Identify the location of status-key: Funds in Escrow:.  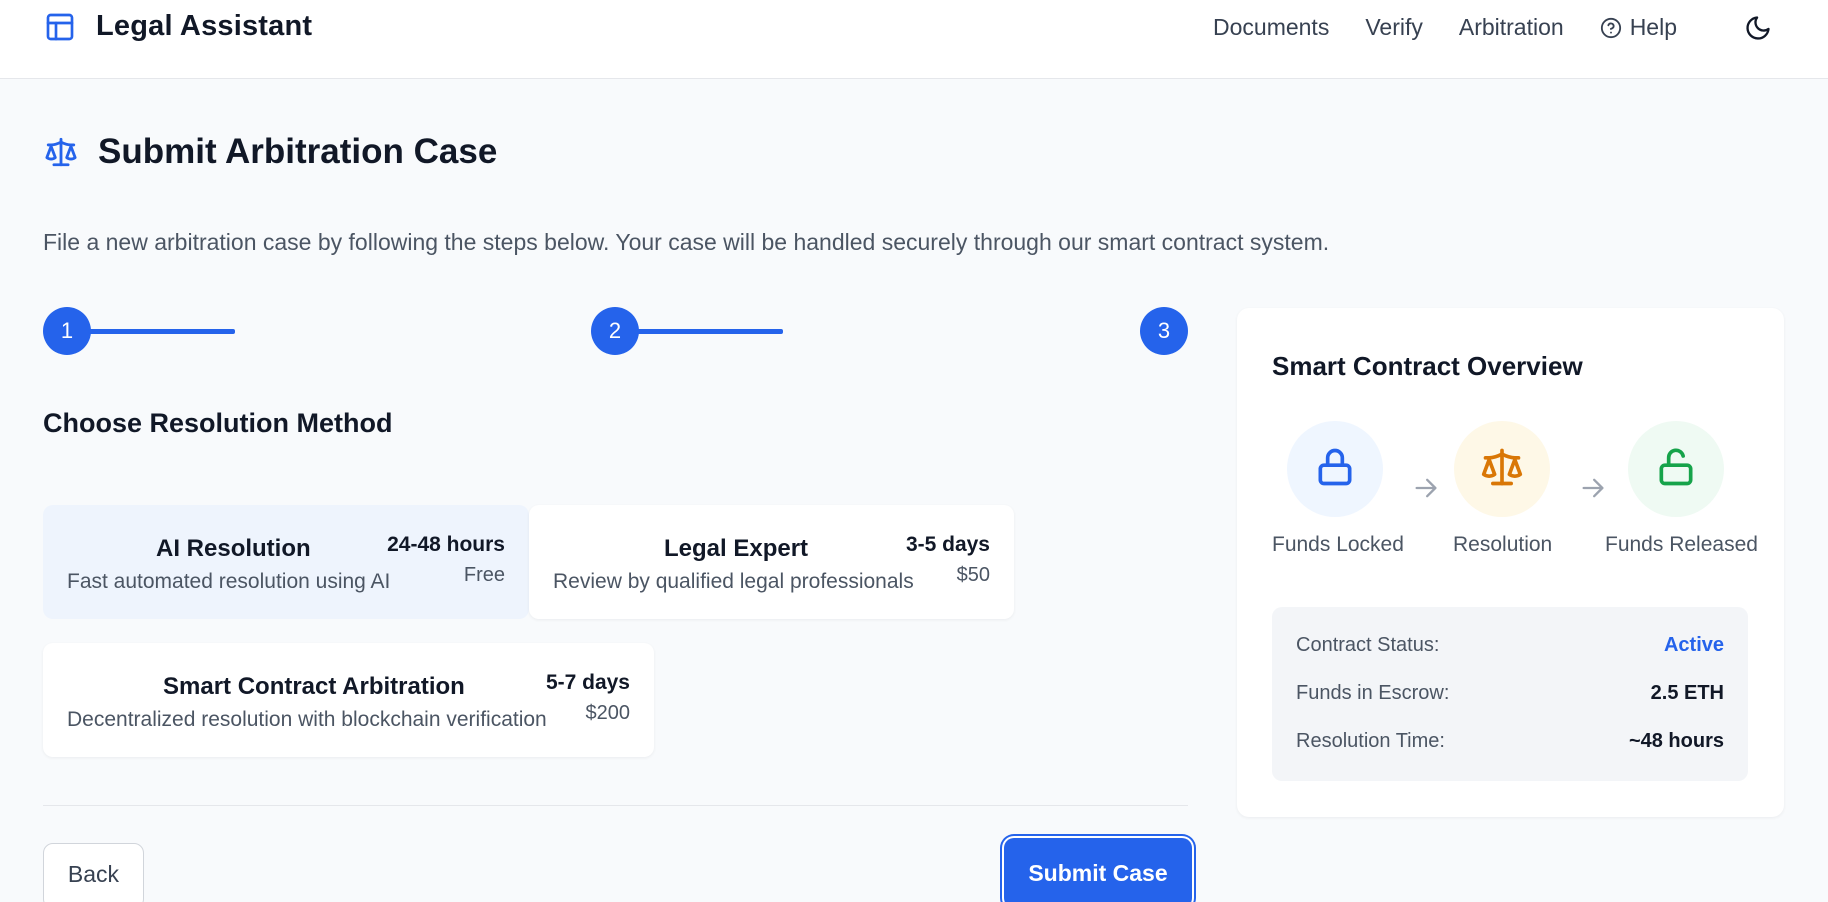
(1373, 693).